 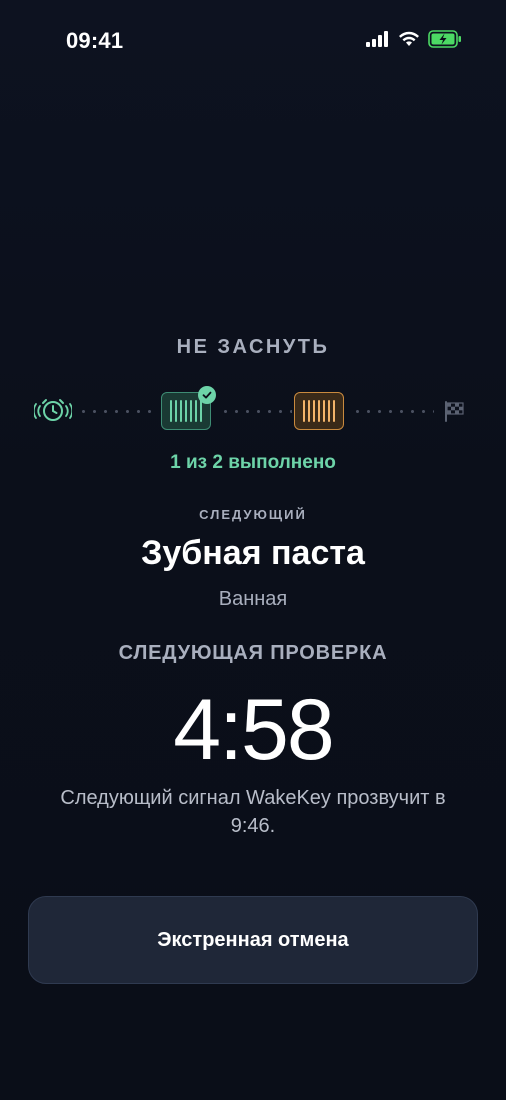 What do you see at coordinates (454, 413) in the screenshot?
I see `finish-flag-icon` at bounding box center [454, 413].